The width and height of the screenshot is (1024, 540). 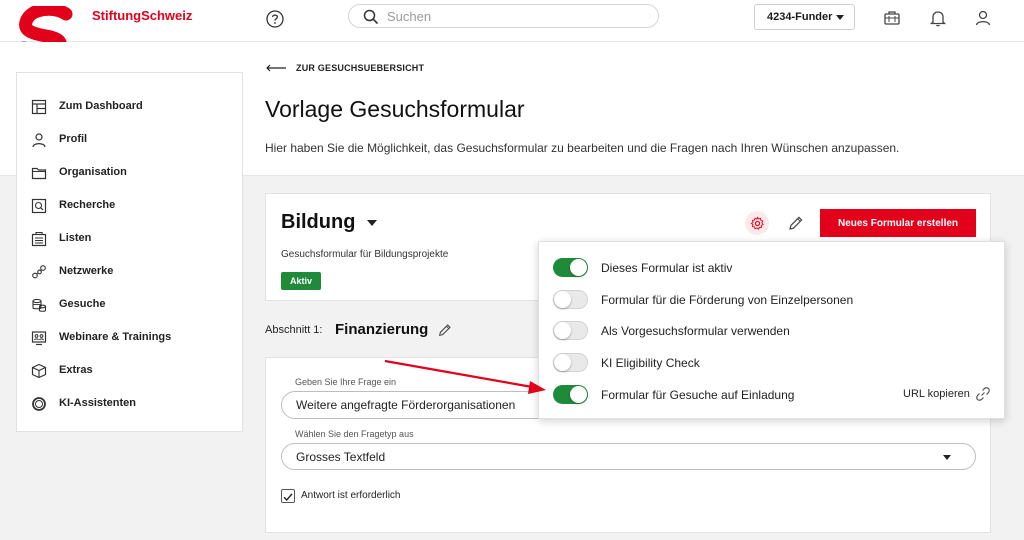 I want to click on search-document-icon, so click(x=39, y=206).